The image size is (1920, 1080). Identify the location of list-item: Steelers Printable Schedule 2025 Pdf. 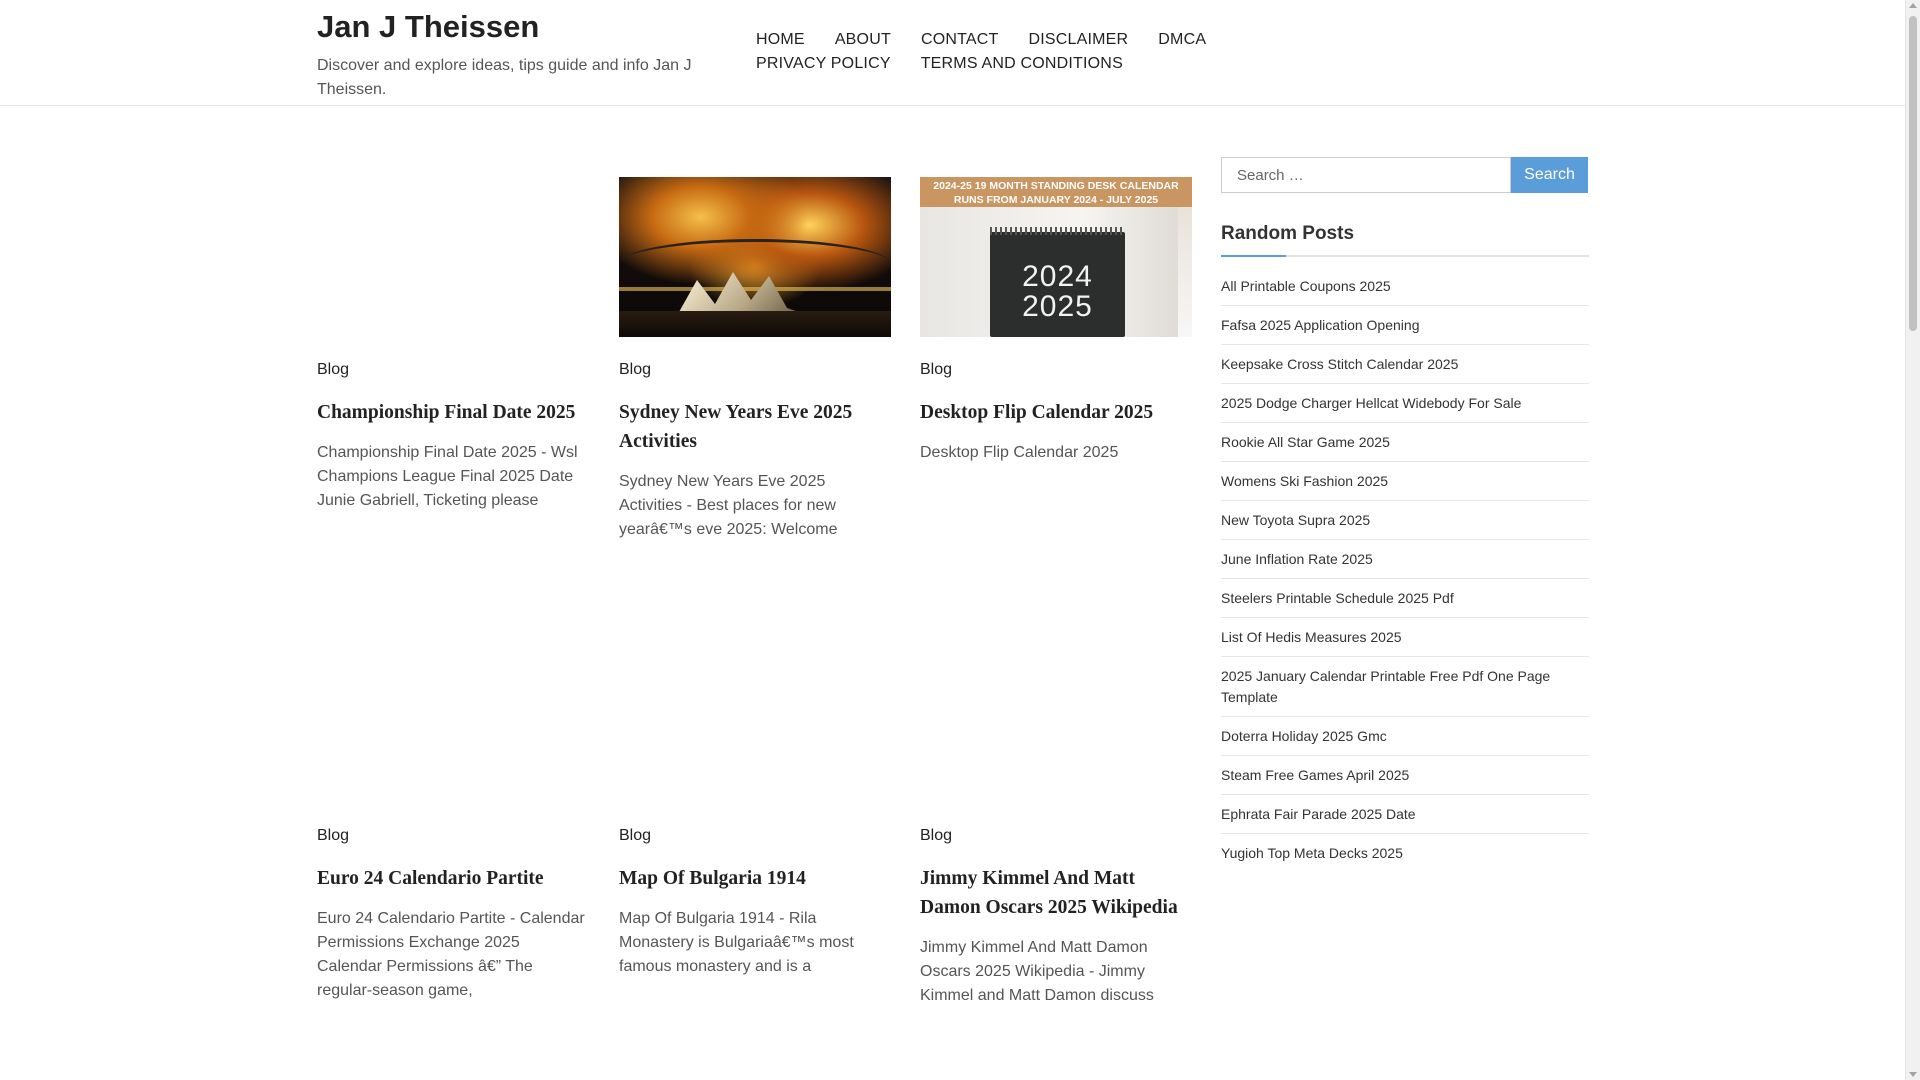
(1405, 598).